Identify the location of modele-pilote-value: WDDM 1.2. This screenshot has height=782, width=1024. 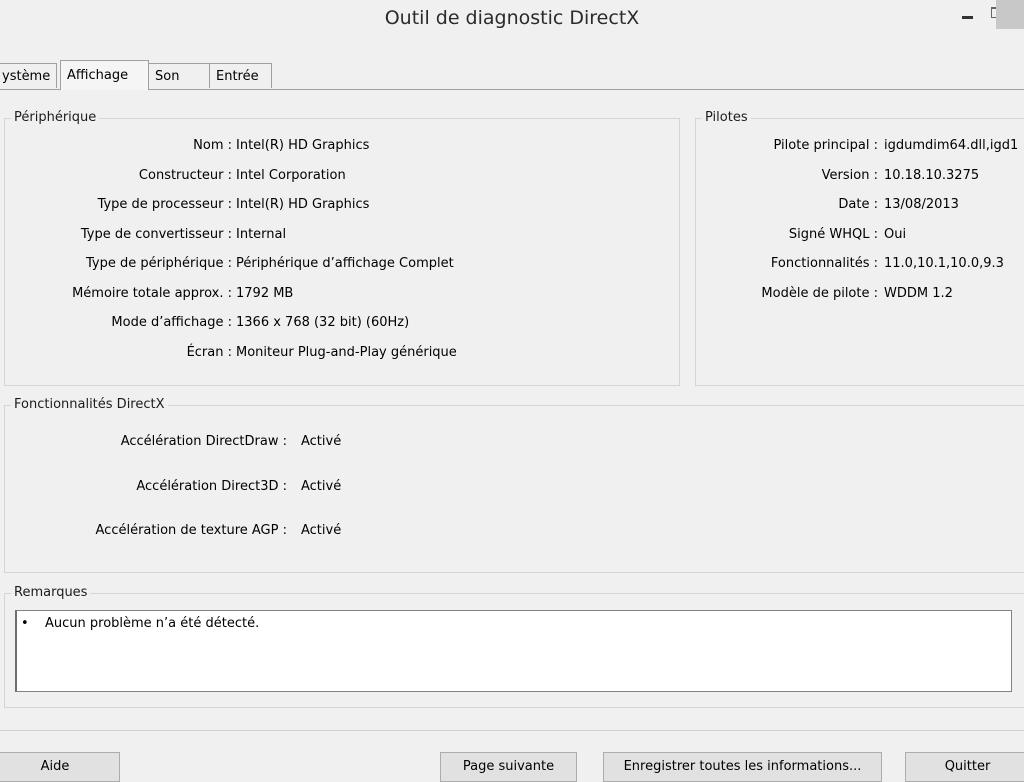
(918, 293).